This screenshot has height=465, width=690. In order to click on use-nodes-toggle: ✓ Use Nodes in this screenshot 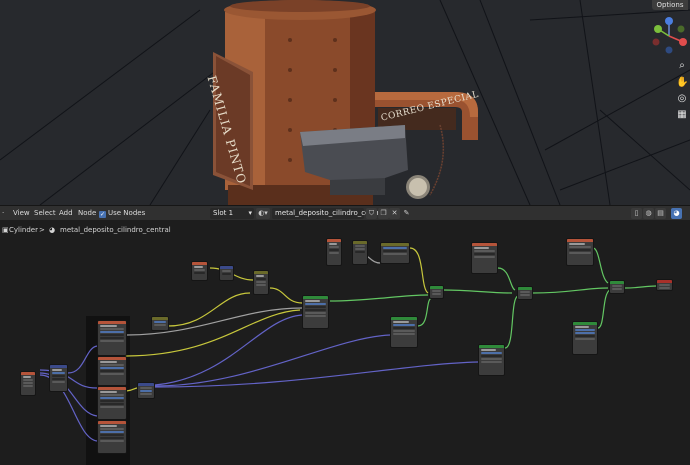, I will do `click(122, 213)`.